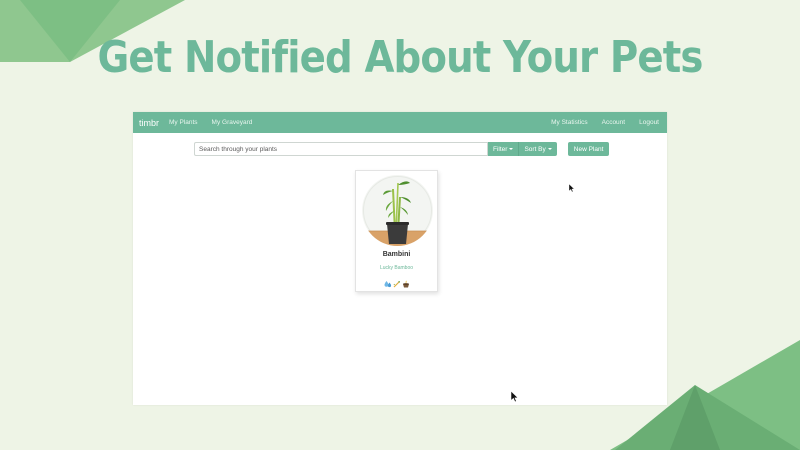 This screenshot has height=450, width=800. Describe the element at coordinates (396, 268) in the screenshot. I see `plant-species: Lucky Bamboo` at that location.